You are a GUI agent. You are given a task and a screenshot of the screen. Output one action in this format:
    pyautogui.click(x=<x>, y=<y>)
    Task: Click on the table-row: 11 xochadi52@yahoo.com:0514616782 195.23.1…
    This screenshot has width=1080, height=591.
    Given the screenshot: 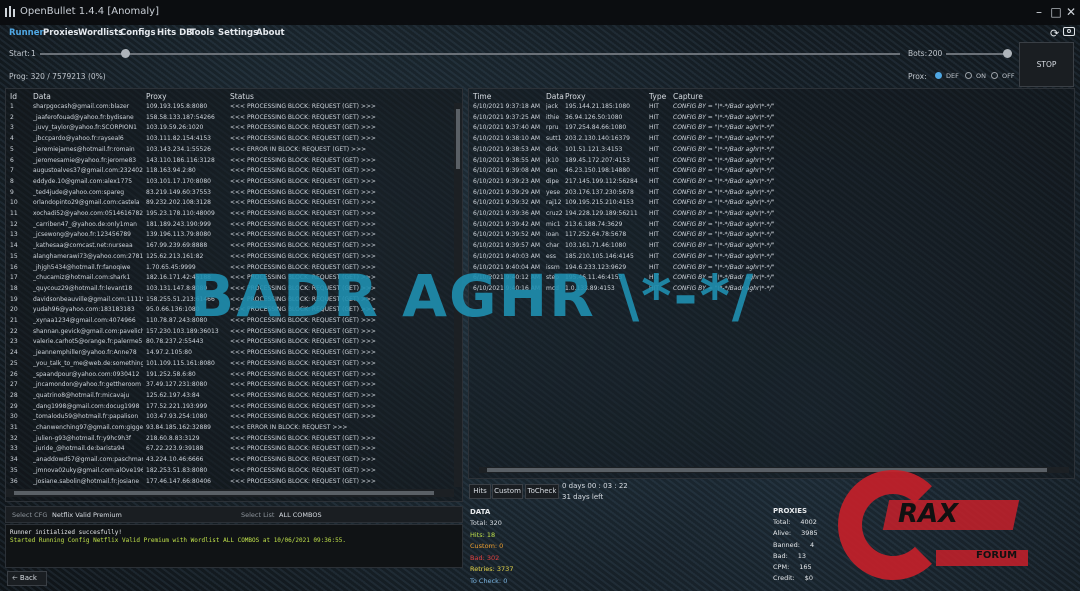 What is the action you would take?
    pyautogui.click(x=230, y=215)
    